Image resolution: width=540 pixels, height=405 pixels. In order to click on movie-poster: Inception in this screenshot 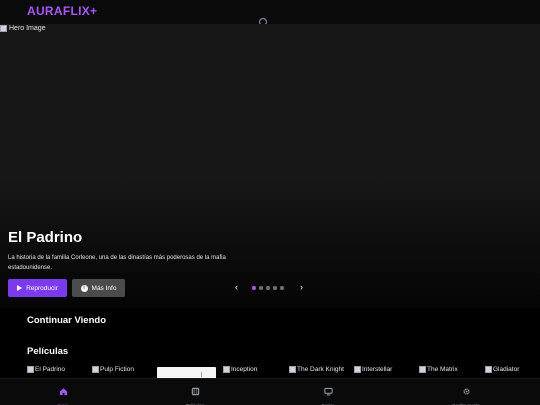, I will do `click(240, 369)`.